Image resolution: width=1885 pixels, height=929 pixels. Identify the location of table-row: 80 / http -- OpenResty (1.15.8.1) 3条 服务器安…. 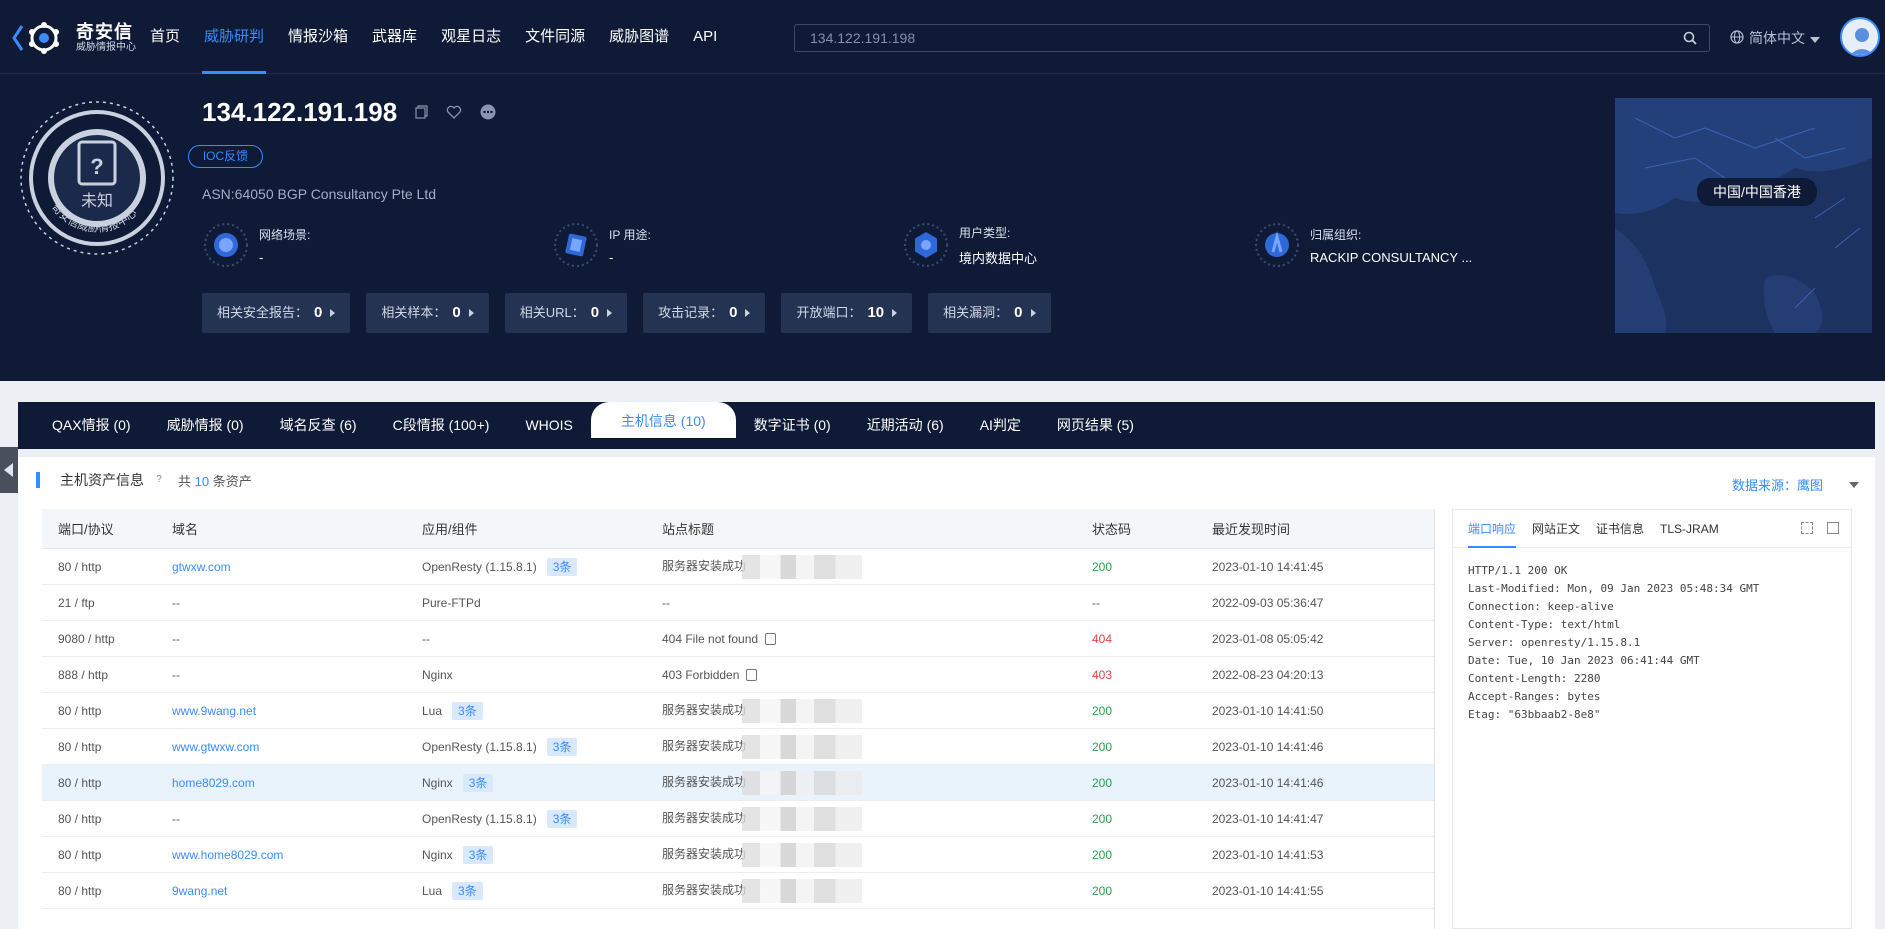
(738, 819).